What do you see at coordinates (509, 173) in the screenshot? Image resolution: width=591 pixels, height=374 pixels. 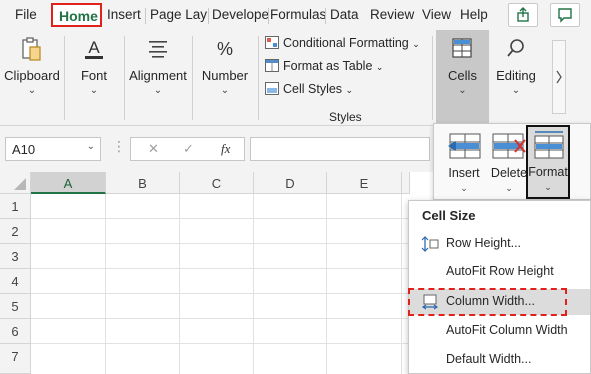 I see `delete-label: Delete` at bounding box center [509, 173].